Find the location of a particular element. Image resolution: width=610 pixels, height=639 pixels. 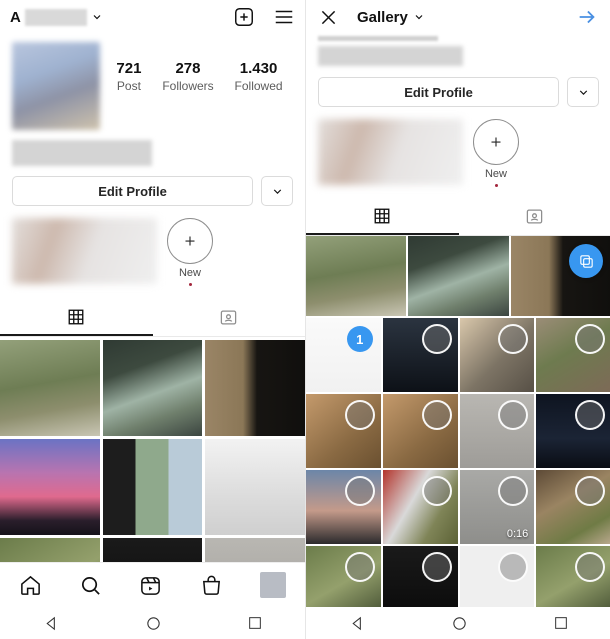

underlying-profile-bio is located at coordinates (458, 50).